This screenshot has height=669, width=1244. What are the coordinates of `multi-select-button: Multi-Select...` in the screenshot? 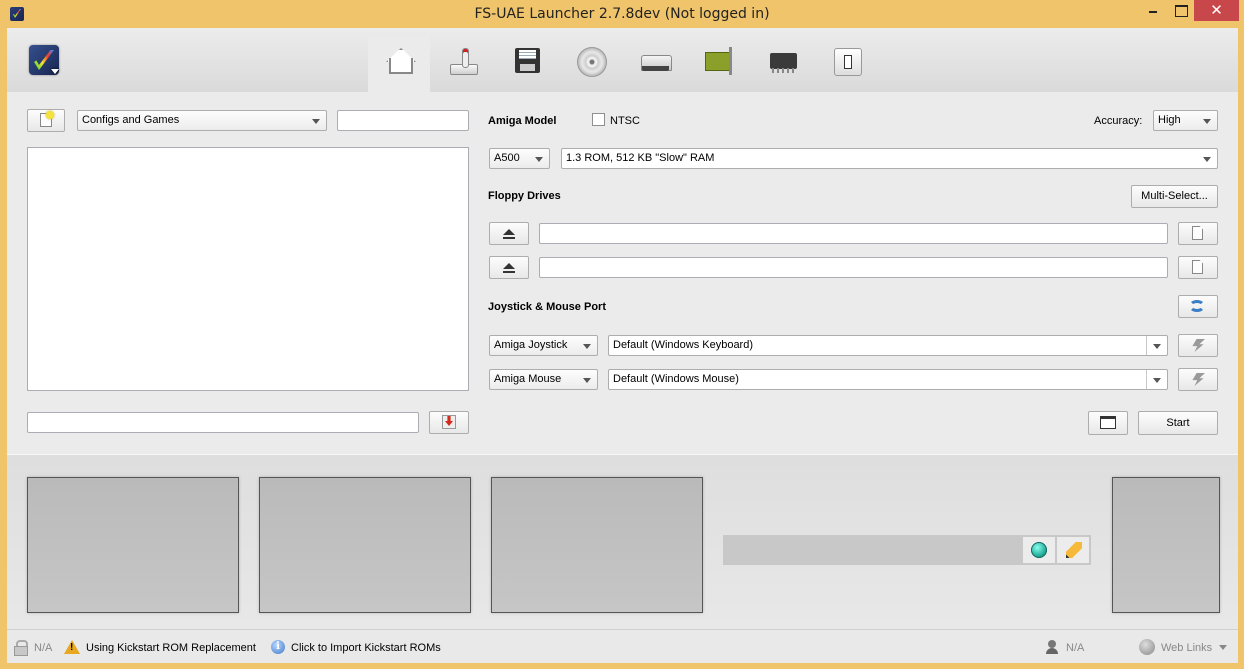 It's located at (1174, 196).